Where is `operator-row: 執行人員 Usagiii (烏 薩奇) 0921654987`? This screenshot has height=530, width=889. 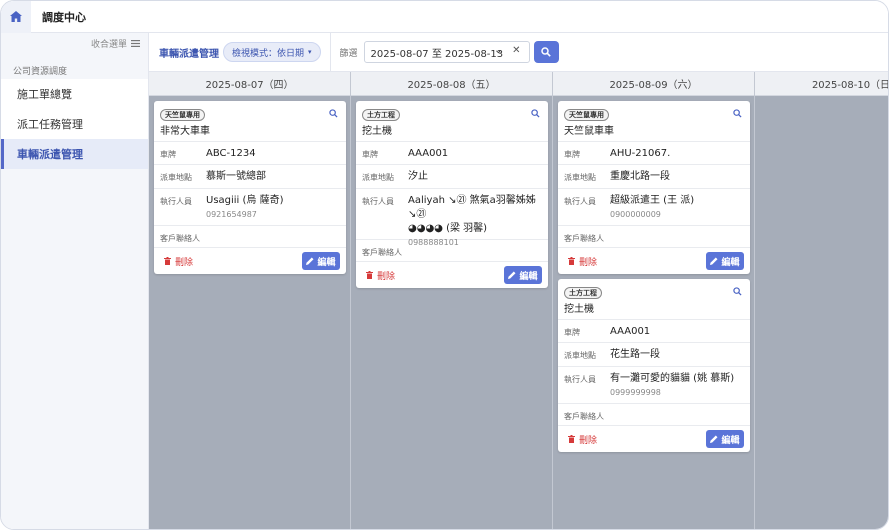
operator-row: 執行人員 Usagiii (烏 薩奇) 0921654987 is located at coordinates (250, 207).